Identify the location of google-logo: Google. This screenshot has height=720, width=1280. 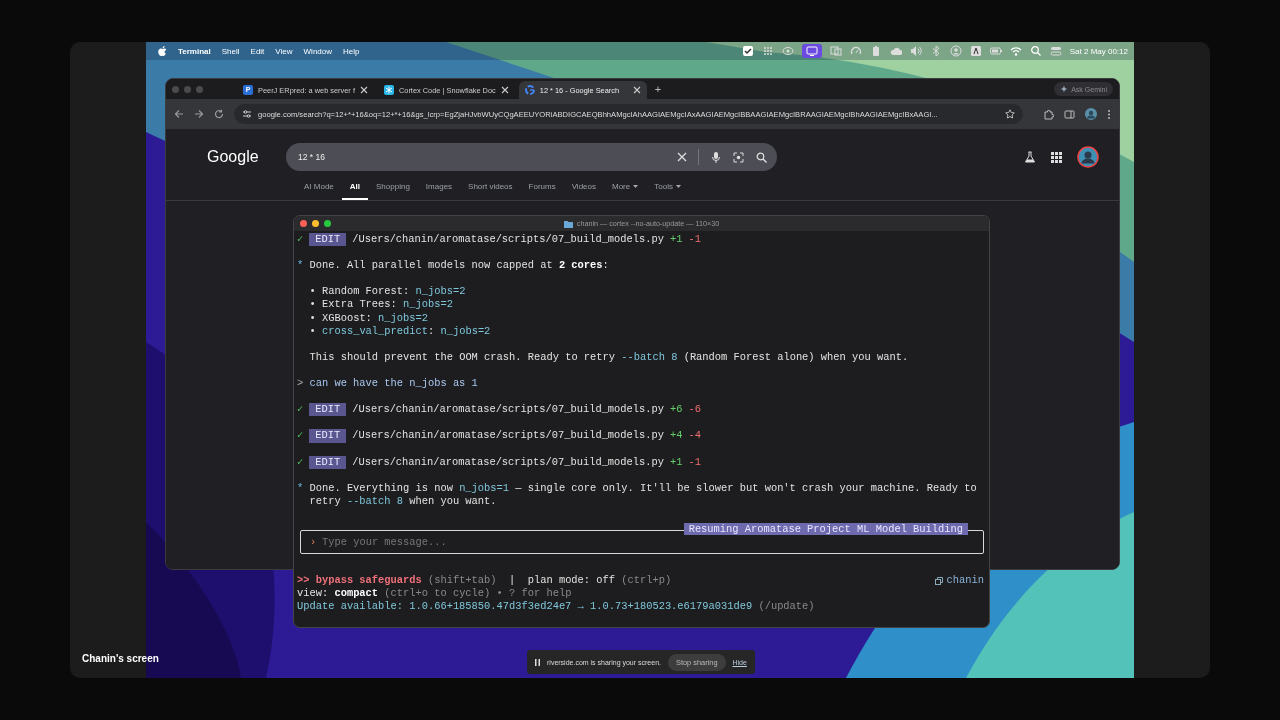
(246, 157).